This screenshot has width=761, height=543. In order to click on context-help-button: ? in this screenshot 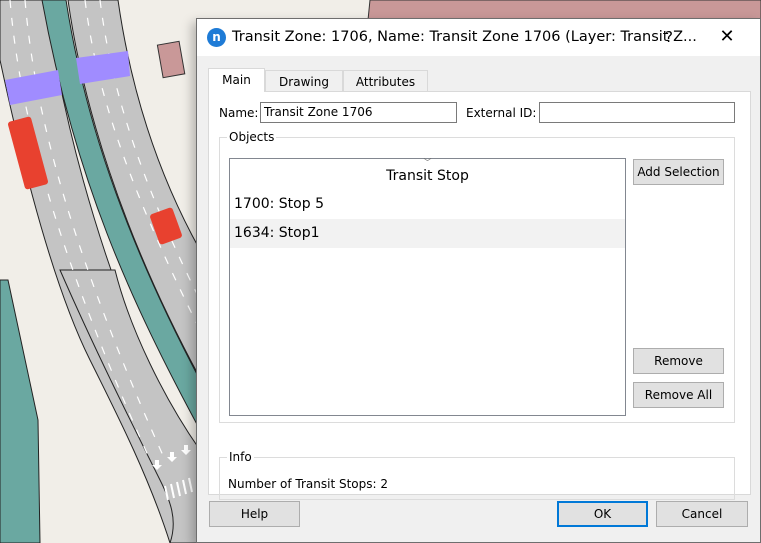, I will do `click(669, 37)`.